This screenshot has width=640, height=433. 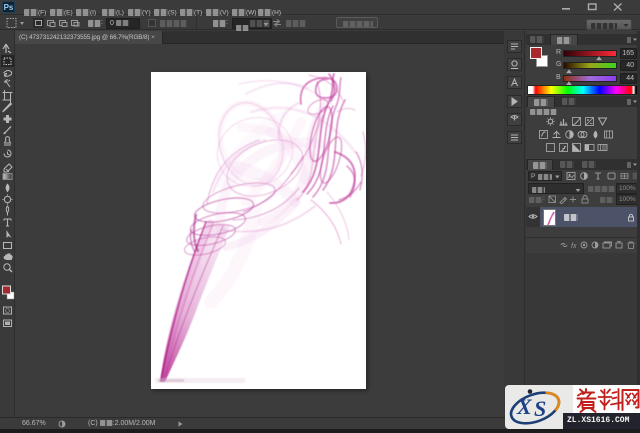 What do you see at coordinates (574, 246) in the screenshot?
I see `svg-text: fx` at bounding box center [574, 246].